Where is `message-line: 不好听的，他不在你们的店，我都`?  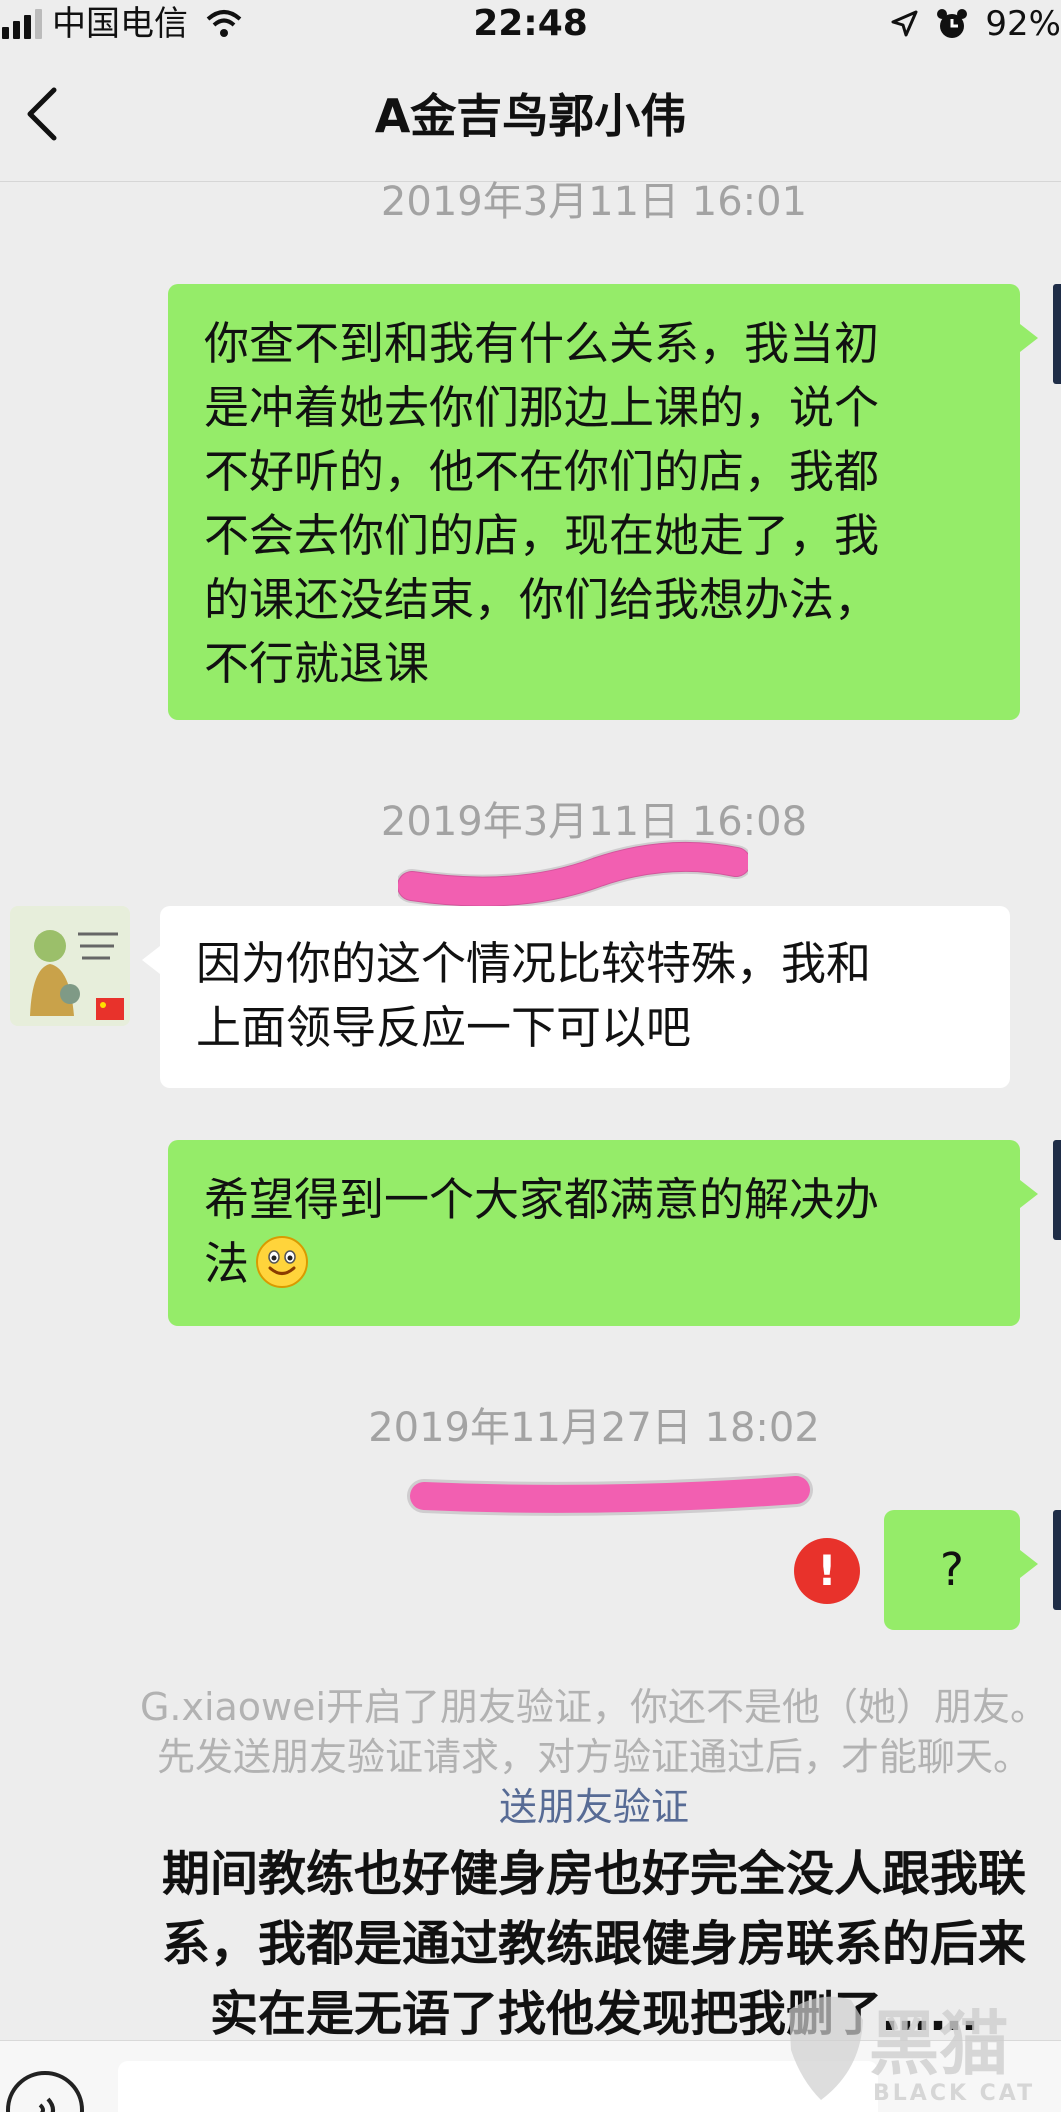 message-line: 不好听的，他不在你们的店，我都 is located at coordinates (542, 471).